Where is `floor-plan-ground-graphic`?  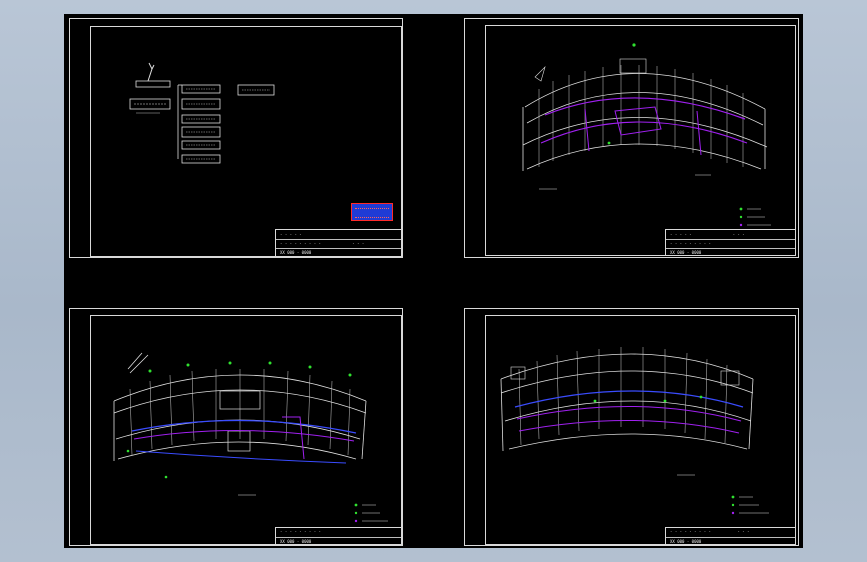 floor-plan-ground-graphic is located at coordinates (250, 437).